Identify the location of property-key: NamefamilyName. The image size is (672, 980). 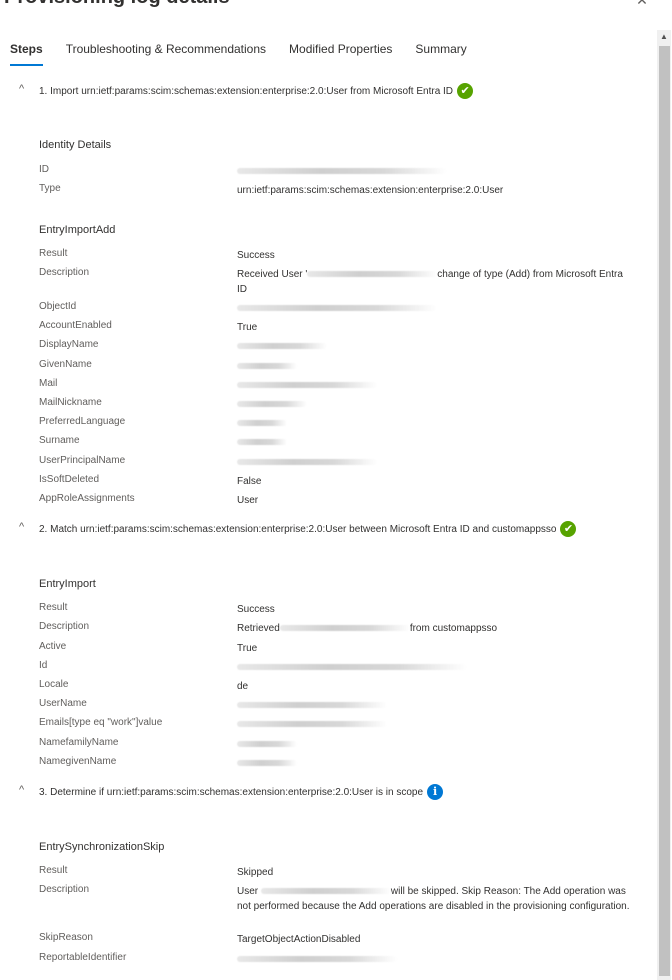
(79, 742).